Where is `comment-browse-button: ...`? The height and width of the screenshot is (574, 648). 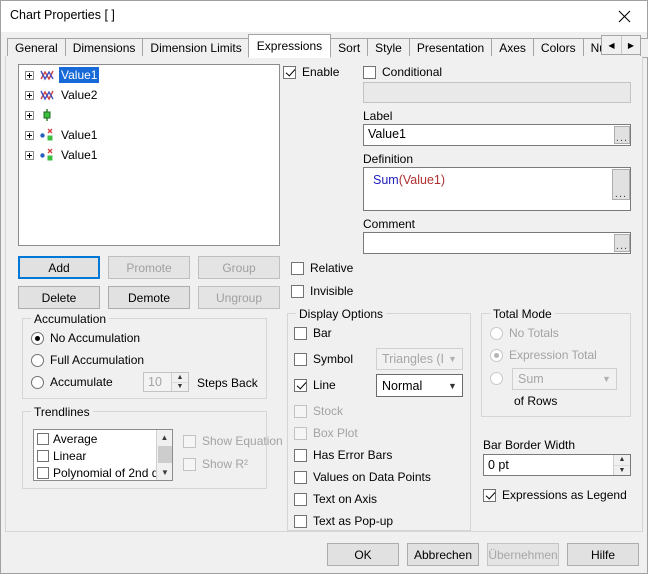
comment-browse-button: ... is located at coordinates (622, 243).